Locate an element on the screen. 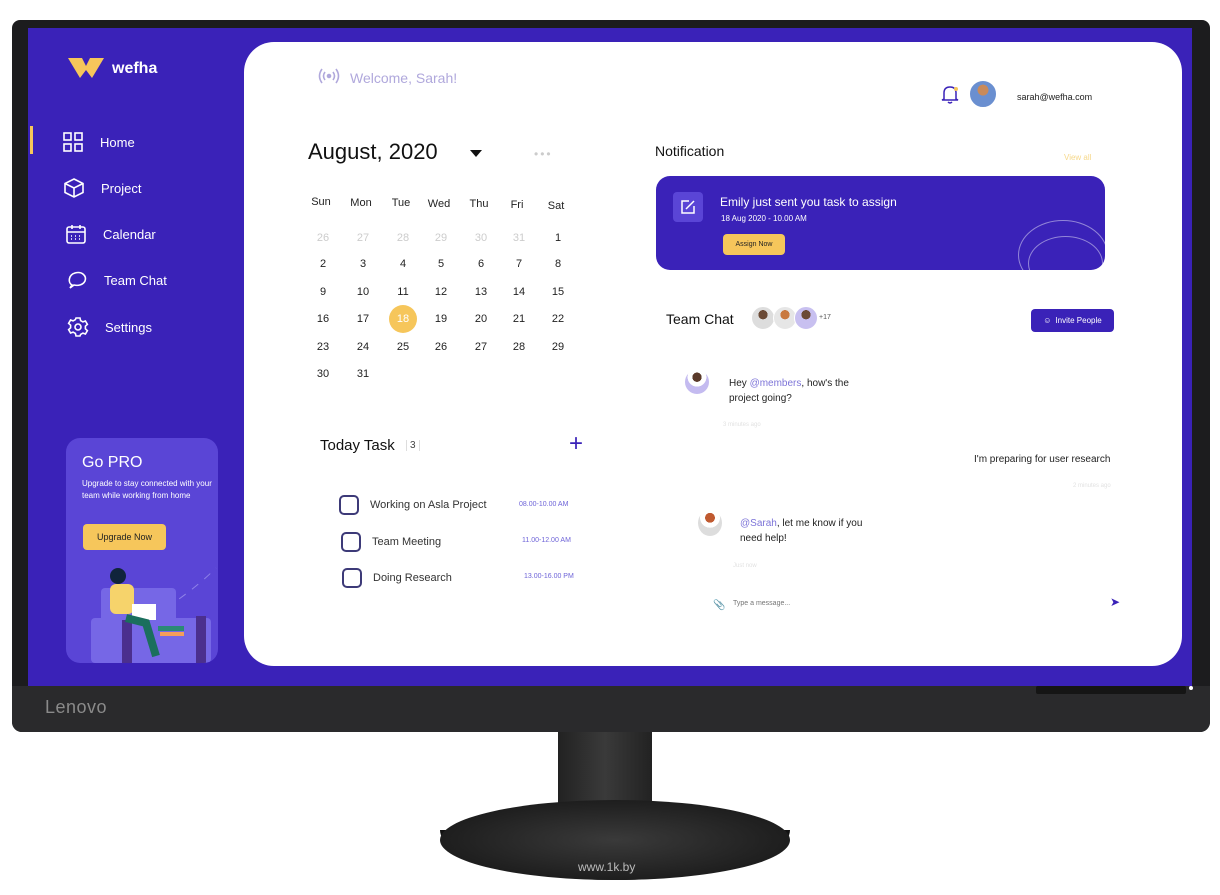 The height and width of the screenshot is (895, 1220). calendar-day: 9 is located at coordinates (323, 292).